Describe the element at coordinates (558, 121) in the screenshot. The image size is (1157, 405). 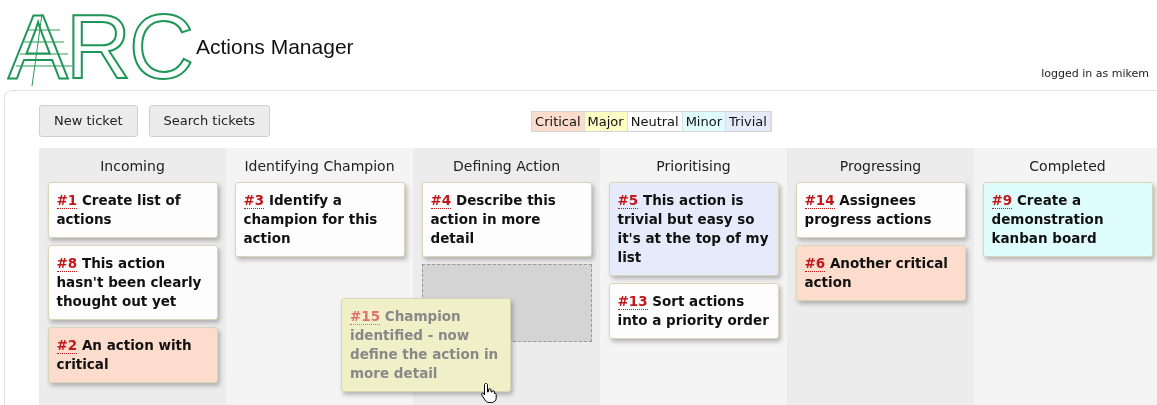
I see `priority-legend-item: Critical` at that location.